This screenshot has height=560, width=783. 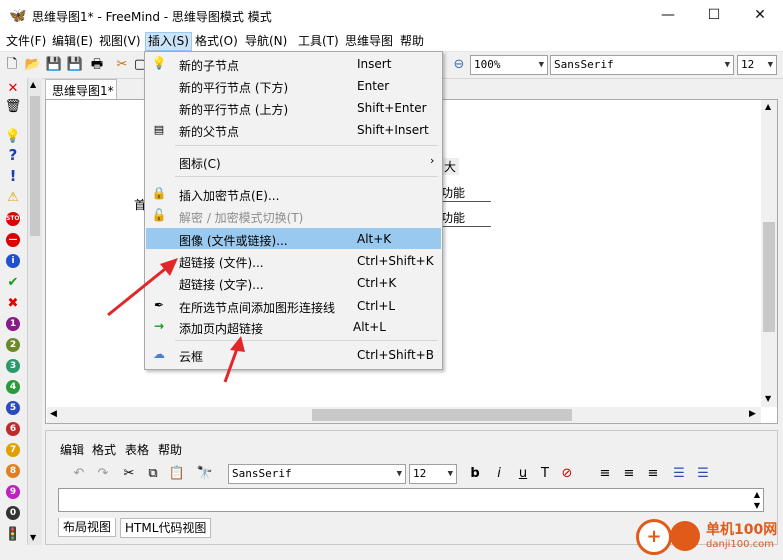 I want to click on priority-3-icon: 3, so click(x=13, y=366).